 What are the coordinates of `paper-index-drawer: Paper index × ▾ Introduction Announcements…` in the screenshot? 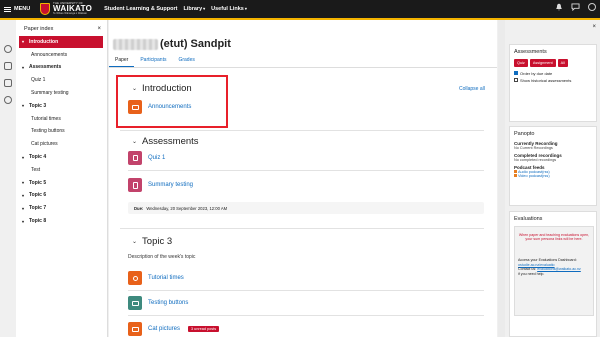 It's located at (62, 178).